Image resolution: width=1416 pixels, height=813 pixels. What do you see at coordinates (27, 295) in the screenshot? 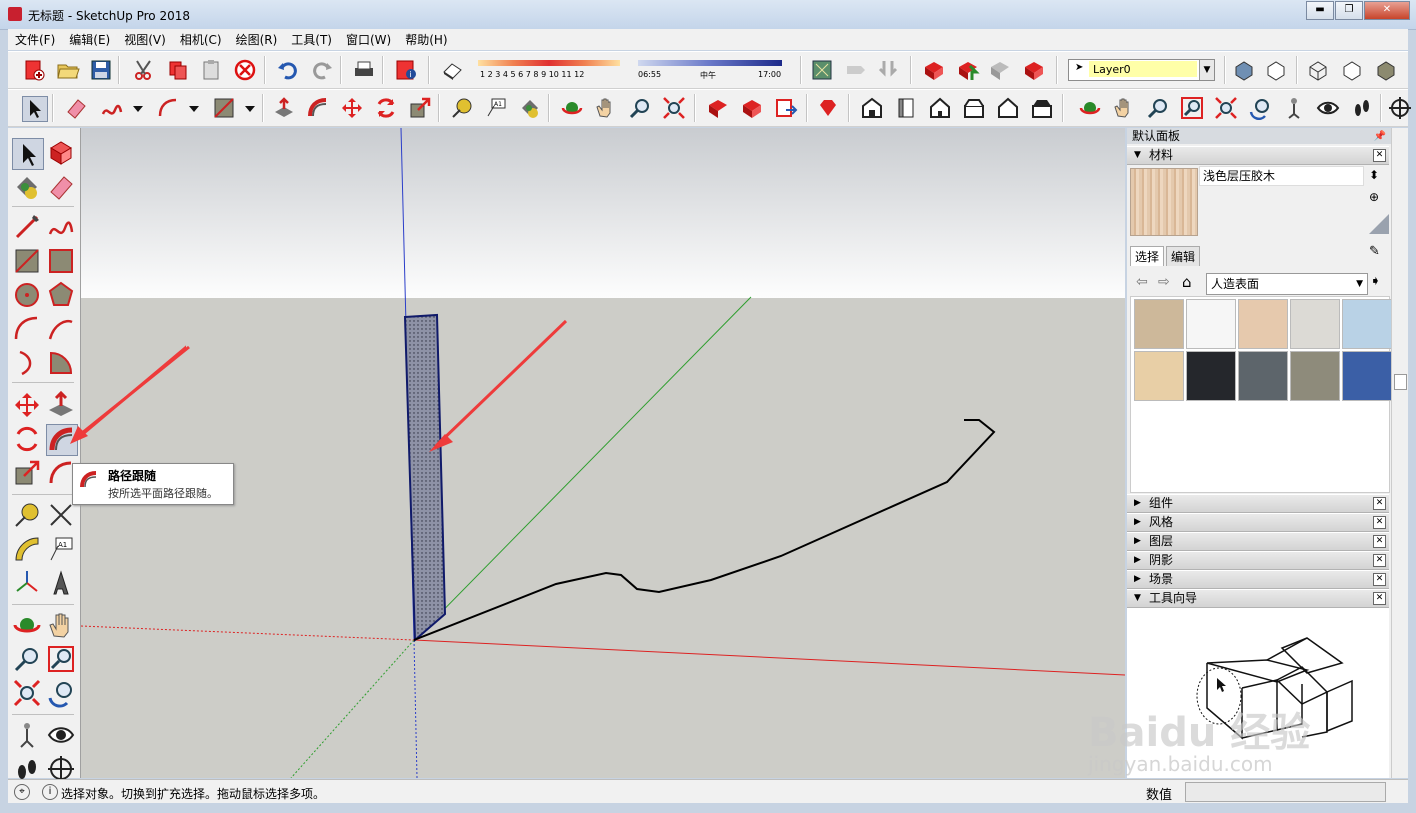
I see `circle-tool-icon` at bounding box center [27, 295].